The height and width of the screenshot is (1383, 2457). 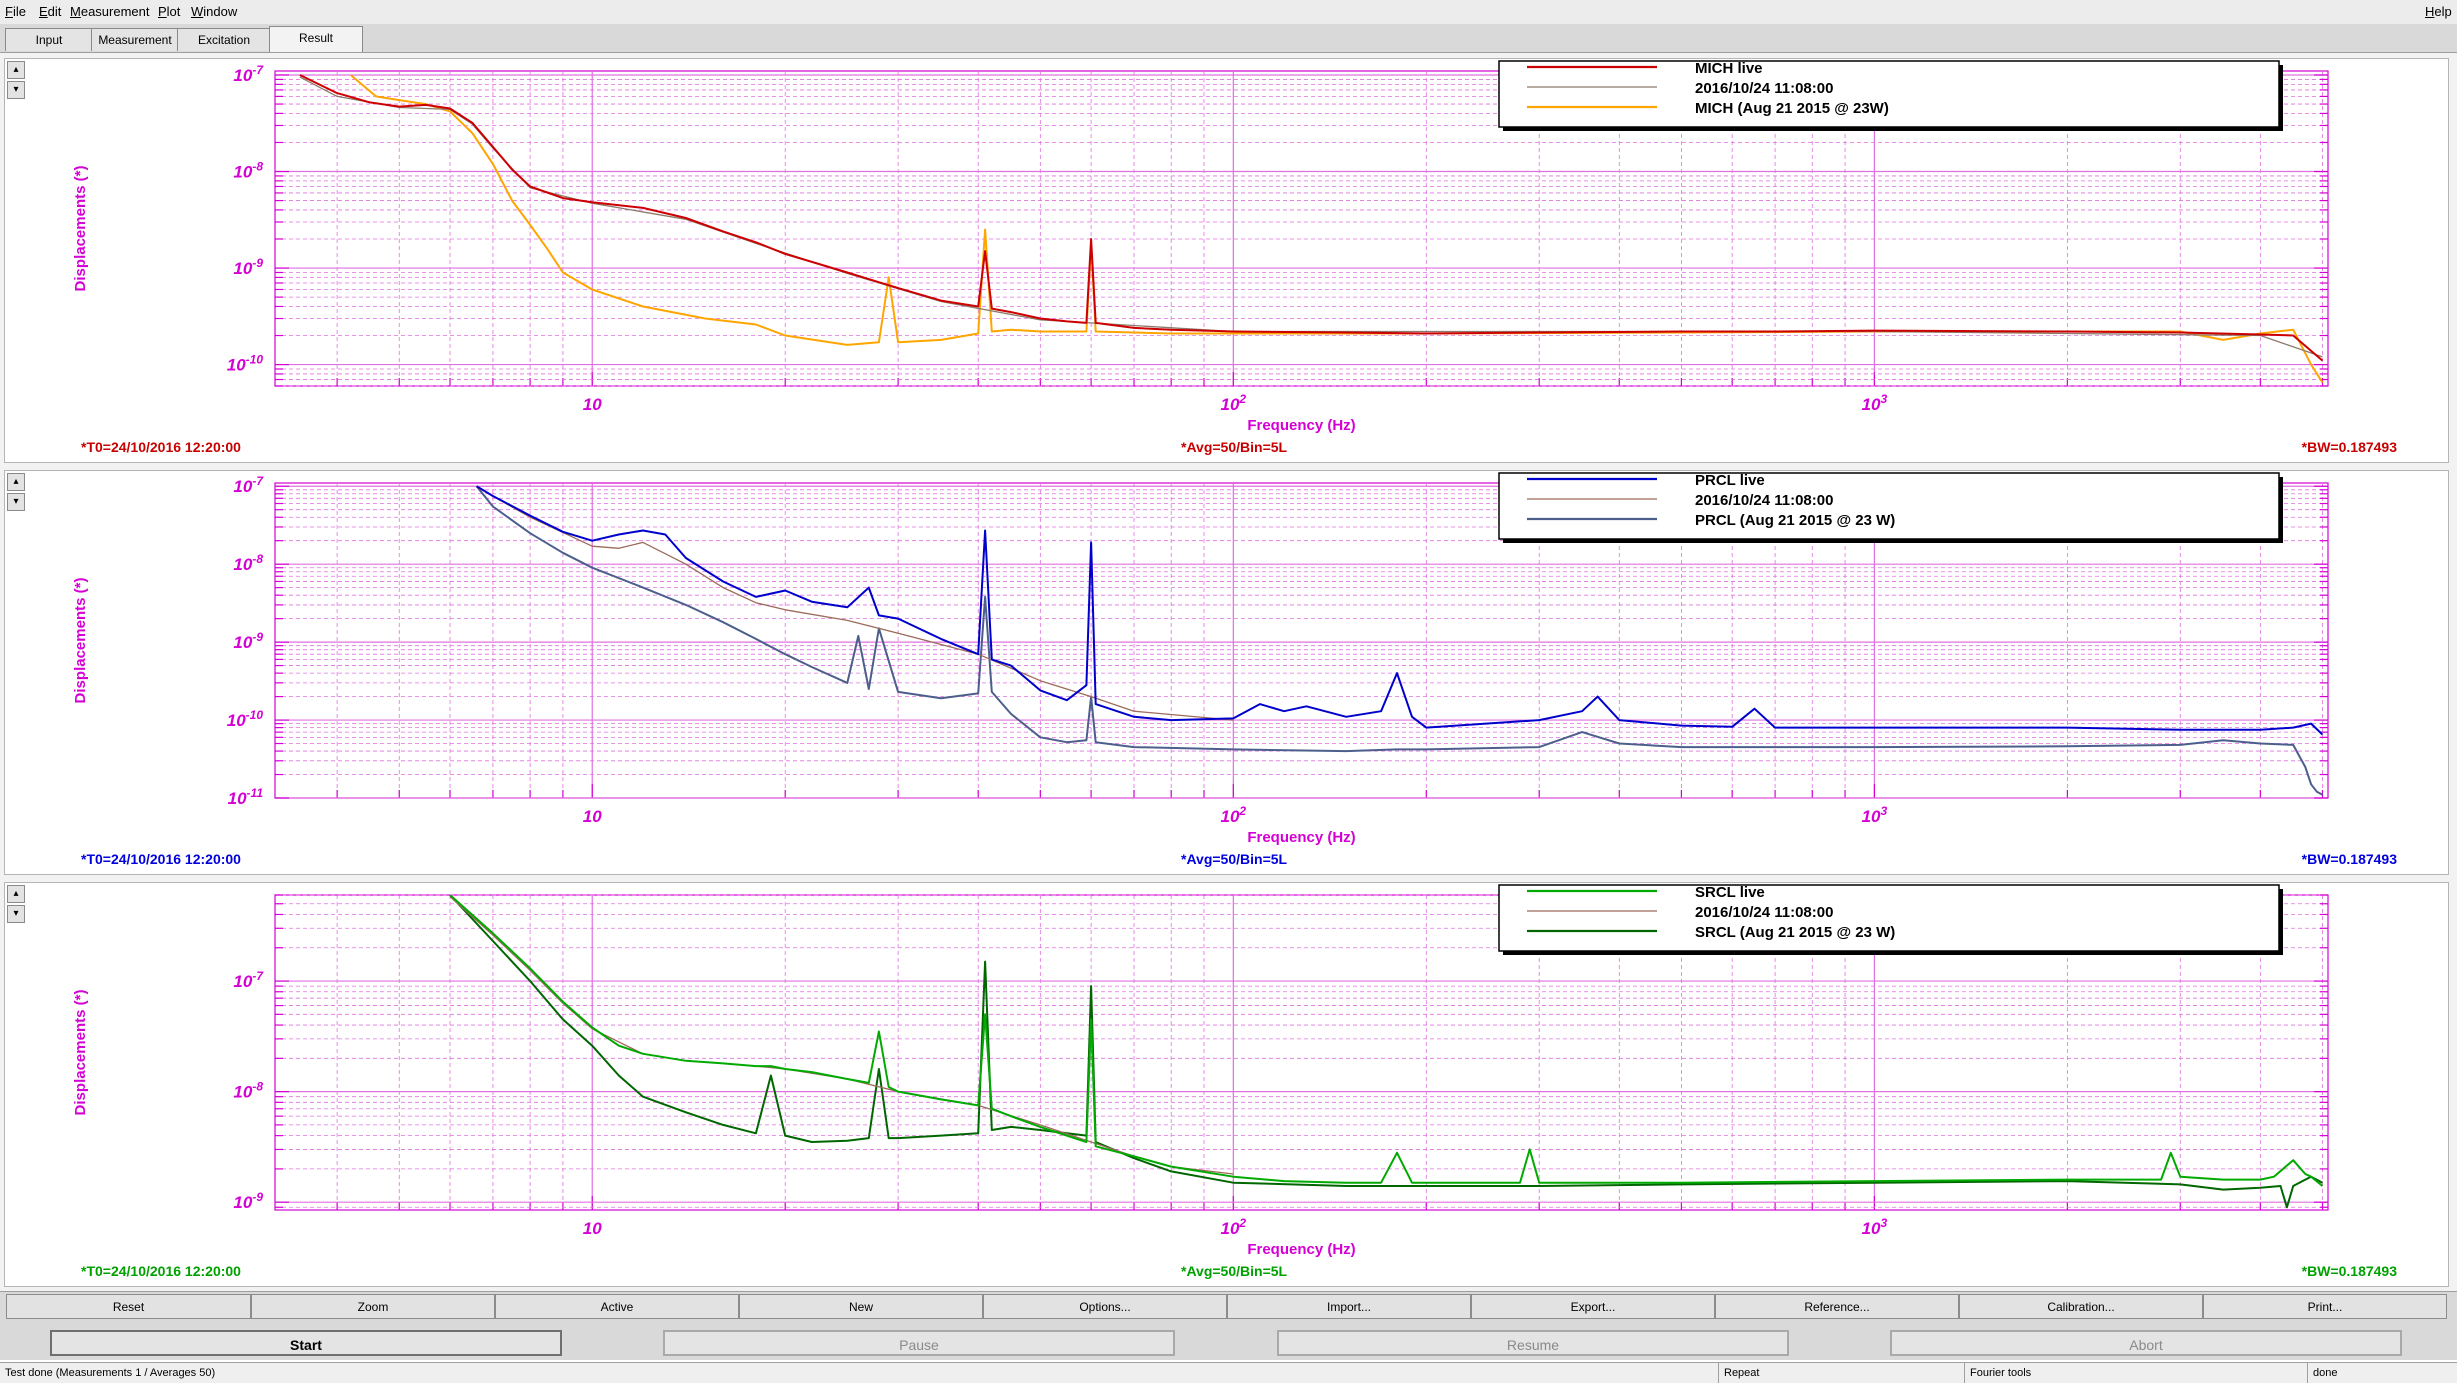 What do you see at coordinates (1228, 38) in the screenshot?
I see `tab-bar: Input Measurement Excitation Result` at bounding box center [1228, 38].